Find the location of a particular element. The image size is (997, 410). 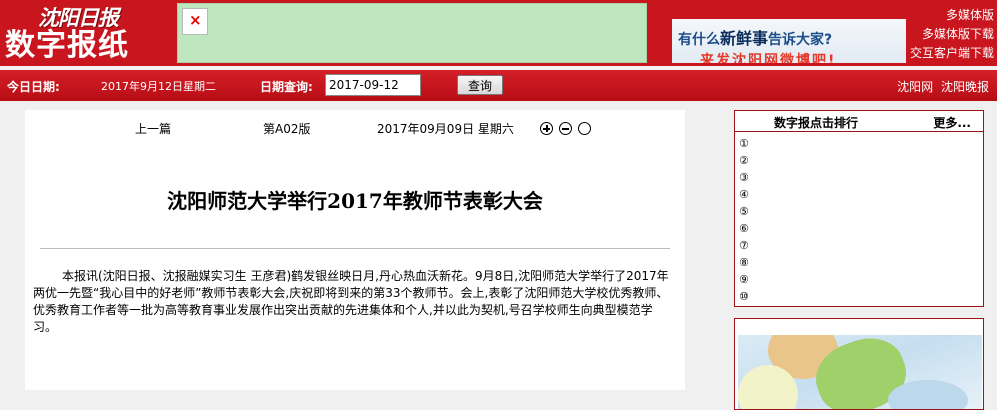

sidebar-photo is located at coordinates (860, 372).